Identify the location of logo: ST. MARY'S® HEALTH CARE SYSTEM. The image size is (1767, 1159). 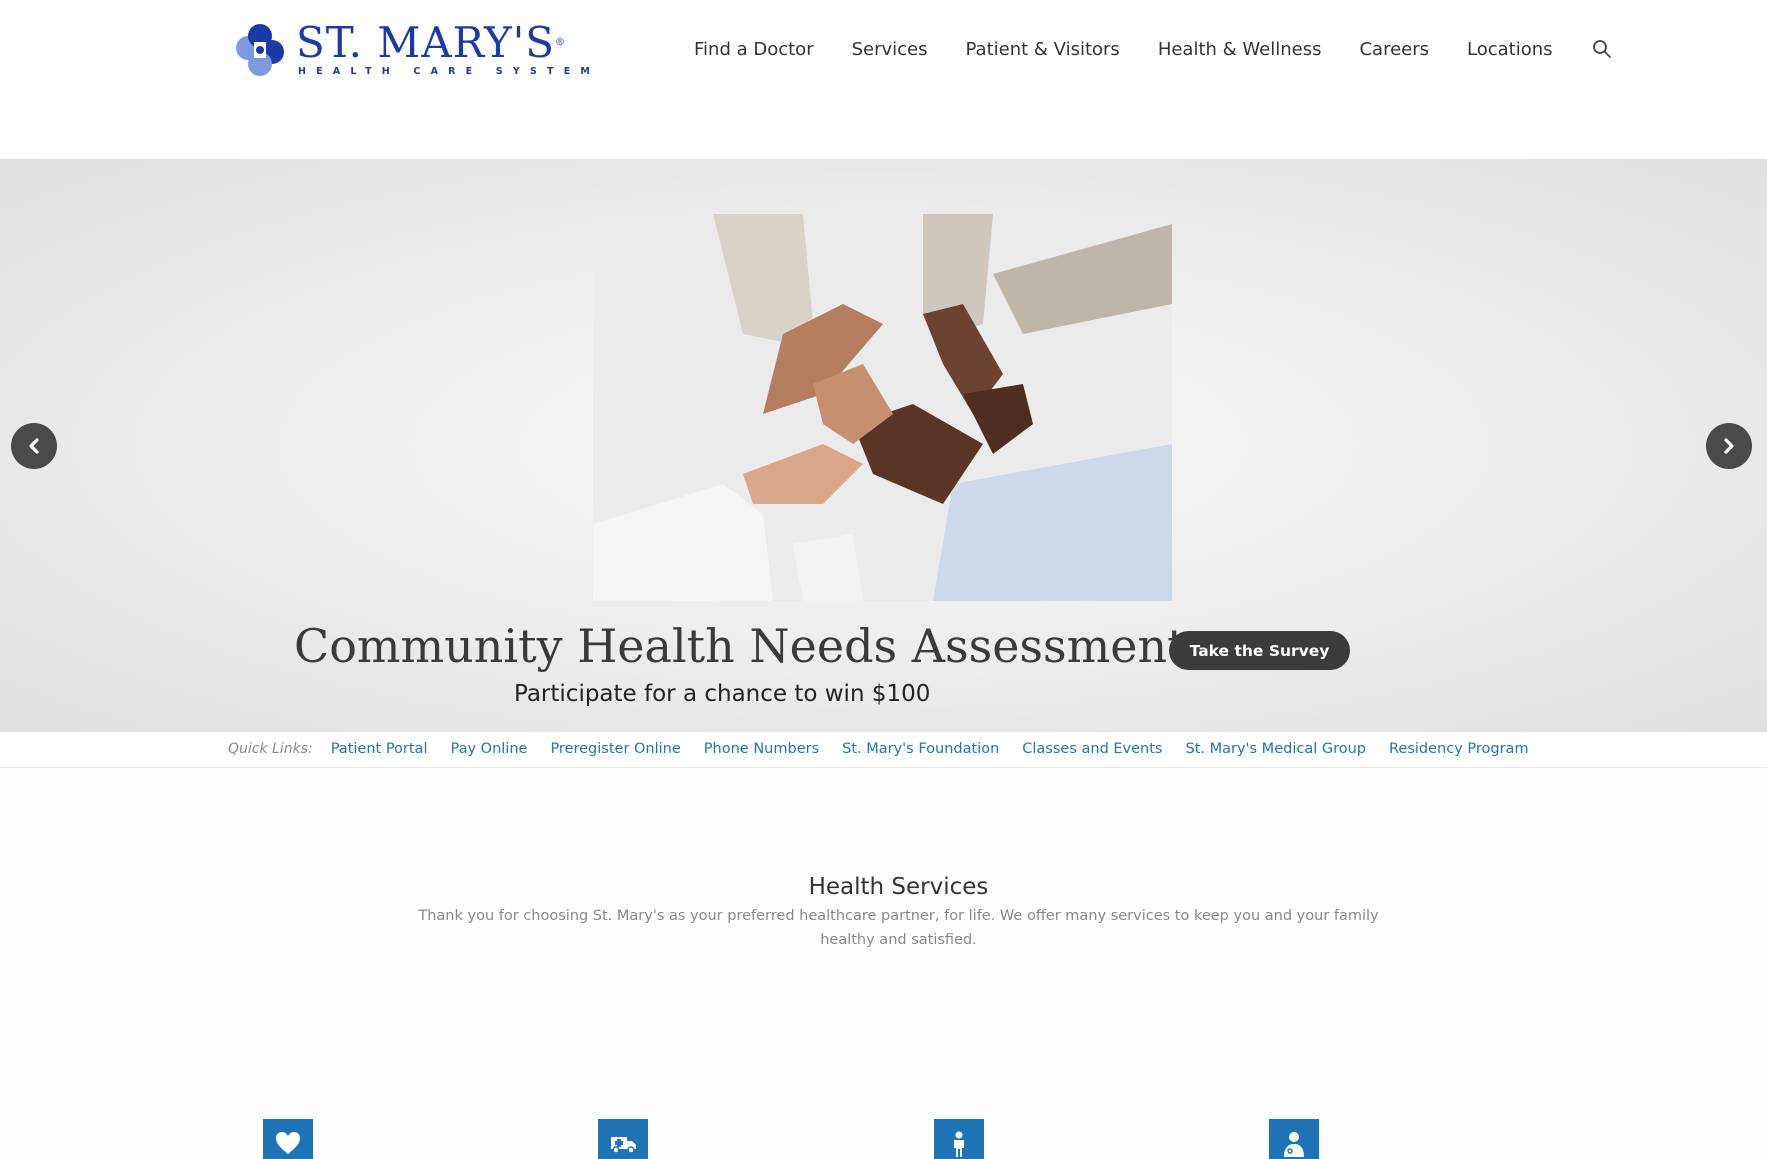
(412, 50).